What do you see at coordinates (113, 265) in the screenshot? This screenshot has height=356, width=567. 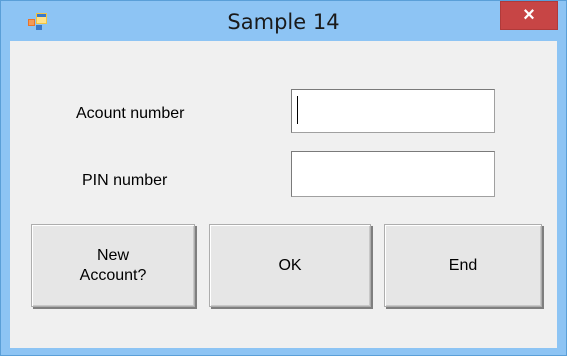 I see `new-account-button: New Account?` at bounding box center [113, 265].